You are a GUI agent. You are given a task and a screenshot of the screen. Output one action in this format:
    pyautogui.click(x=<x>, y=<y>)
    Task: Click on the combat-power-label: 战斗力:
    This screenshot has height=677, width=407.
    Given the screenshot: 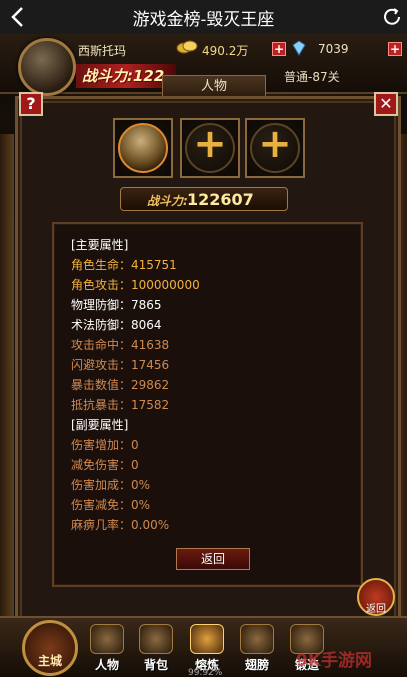 What is the action you would take?
    pyautogui.click(x=167, y=201)
    